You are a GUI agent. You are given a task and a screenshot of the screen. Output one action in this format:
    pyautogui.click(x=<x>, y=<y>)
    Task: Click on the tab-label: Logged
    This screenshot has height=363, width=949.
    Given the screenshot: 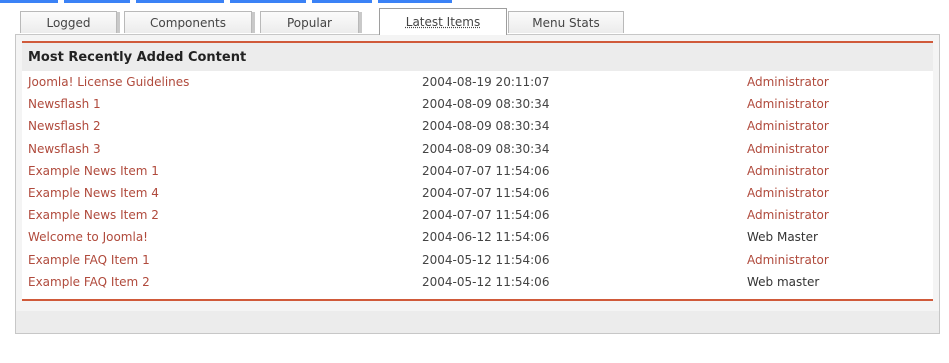 What is the action you would take?
    pyautogui.click(x=68, y=22)
    